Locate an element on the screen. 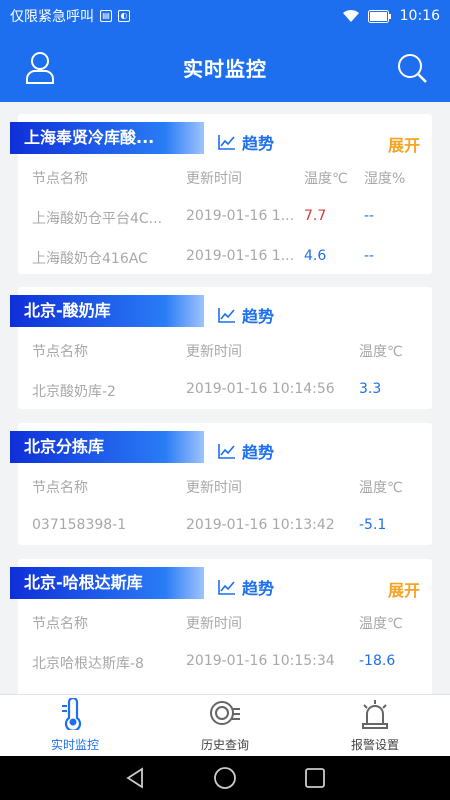 Image resolution: width=450 pixels, height=800 pixels. top-bar: 仅限紧急呼叫 ▤ ◐ 10:16 实时监控 is located at coordinates (225, 51).